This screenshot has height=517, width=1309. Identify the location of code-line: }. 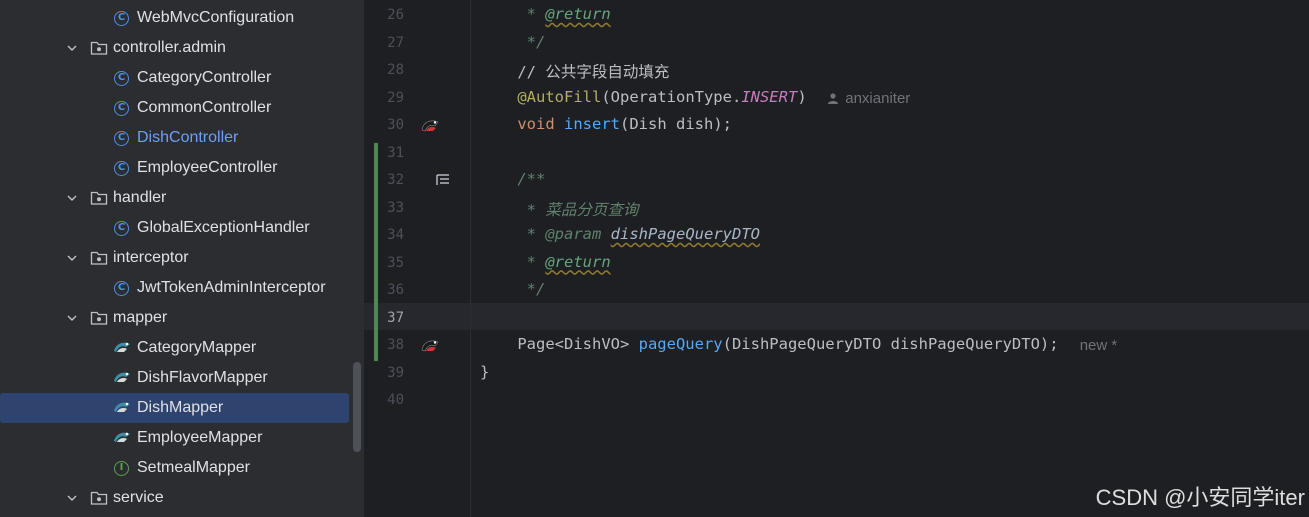
(484, 372).